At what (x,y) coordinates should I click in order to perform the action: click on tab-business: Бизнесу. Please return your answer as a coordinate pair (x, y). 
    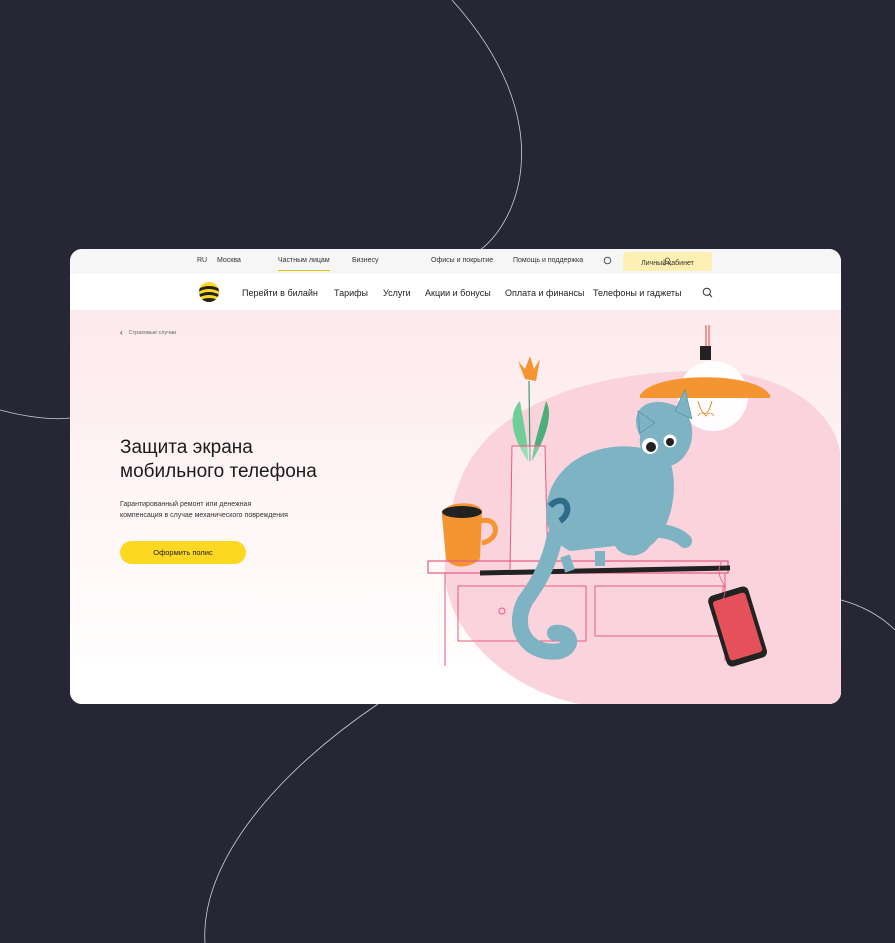
    Looking at the image, I should click on (365, 260).